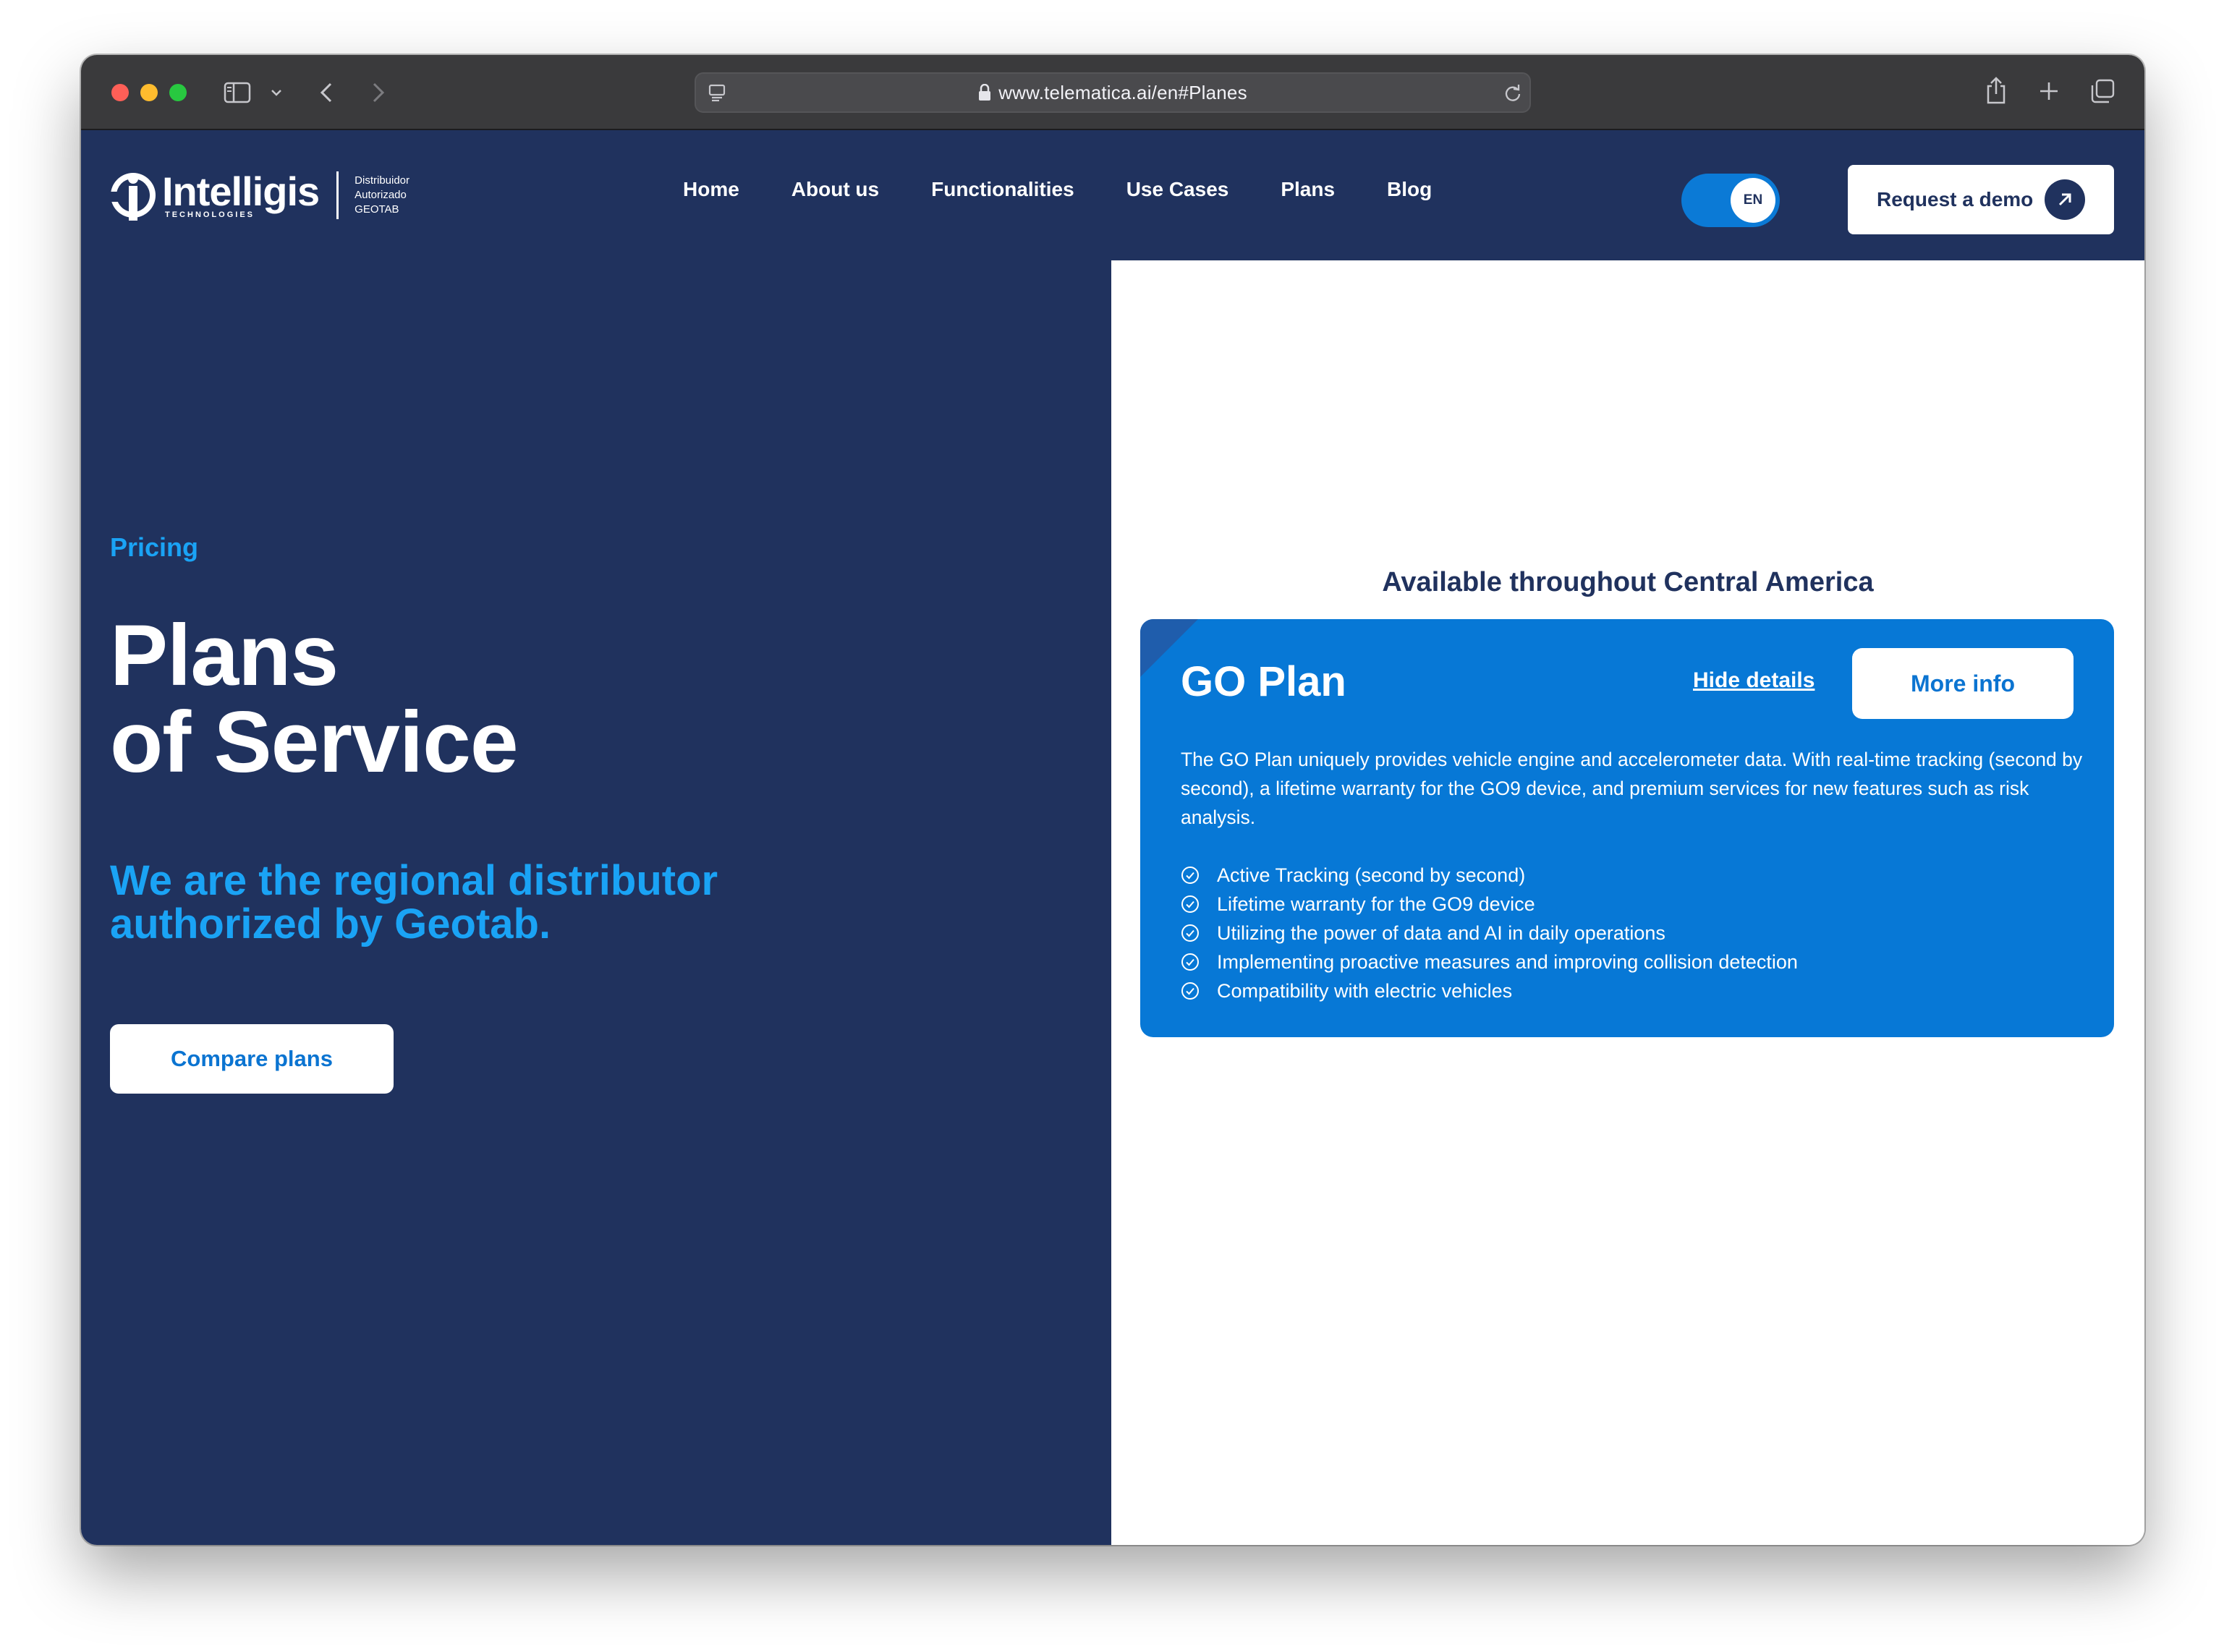  What do you see at coordinates (237, 92) in the screenshot?
I see `sidebar-icon` at bounding box center [237, 92].